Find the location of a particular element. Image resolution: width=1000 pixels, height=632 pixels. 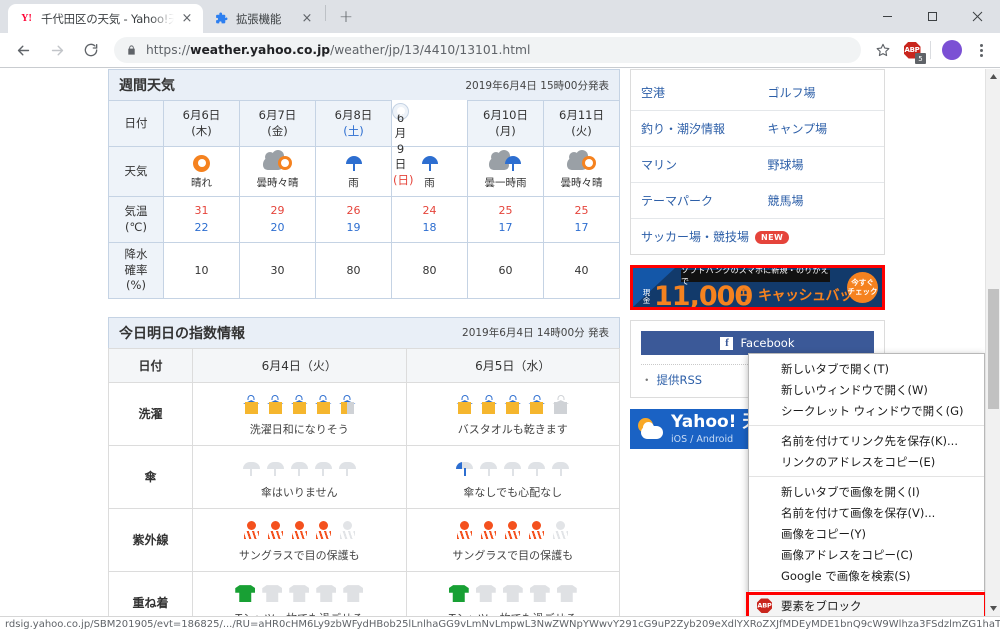

temp-cell-5: 25 17 is located at coordinates (581, 220).